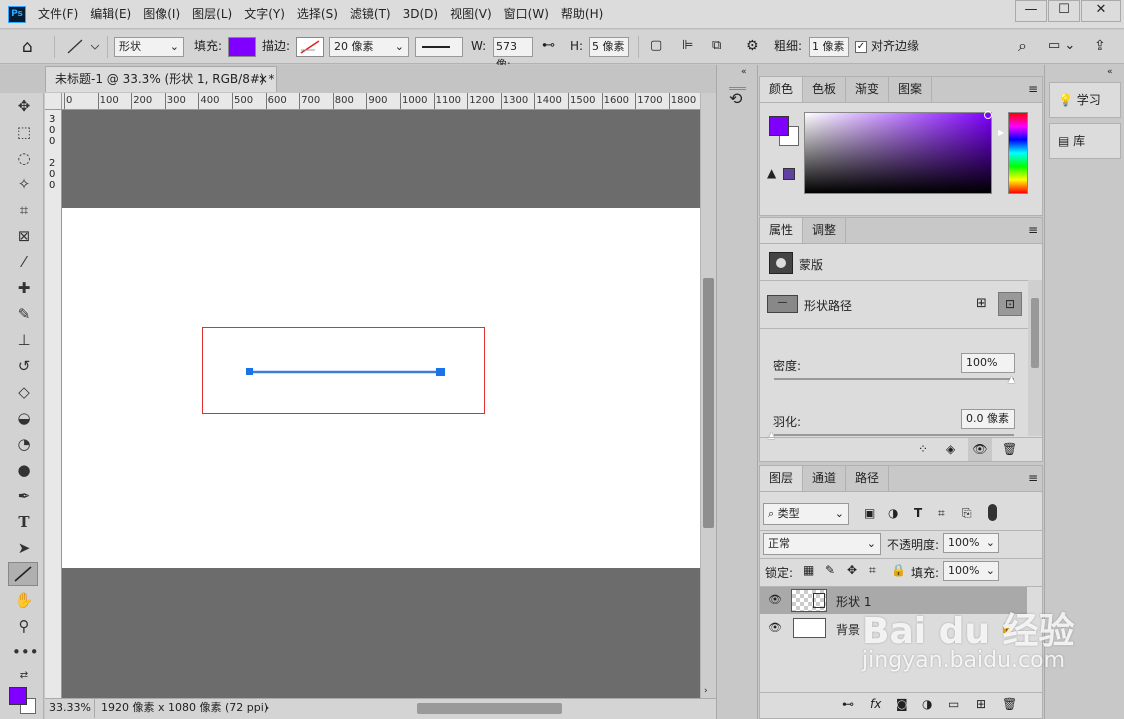  What do you see at coordinates (439, 47) in the screenshot?
I see `stroke-type-select` at bounding box center [439, 47].